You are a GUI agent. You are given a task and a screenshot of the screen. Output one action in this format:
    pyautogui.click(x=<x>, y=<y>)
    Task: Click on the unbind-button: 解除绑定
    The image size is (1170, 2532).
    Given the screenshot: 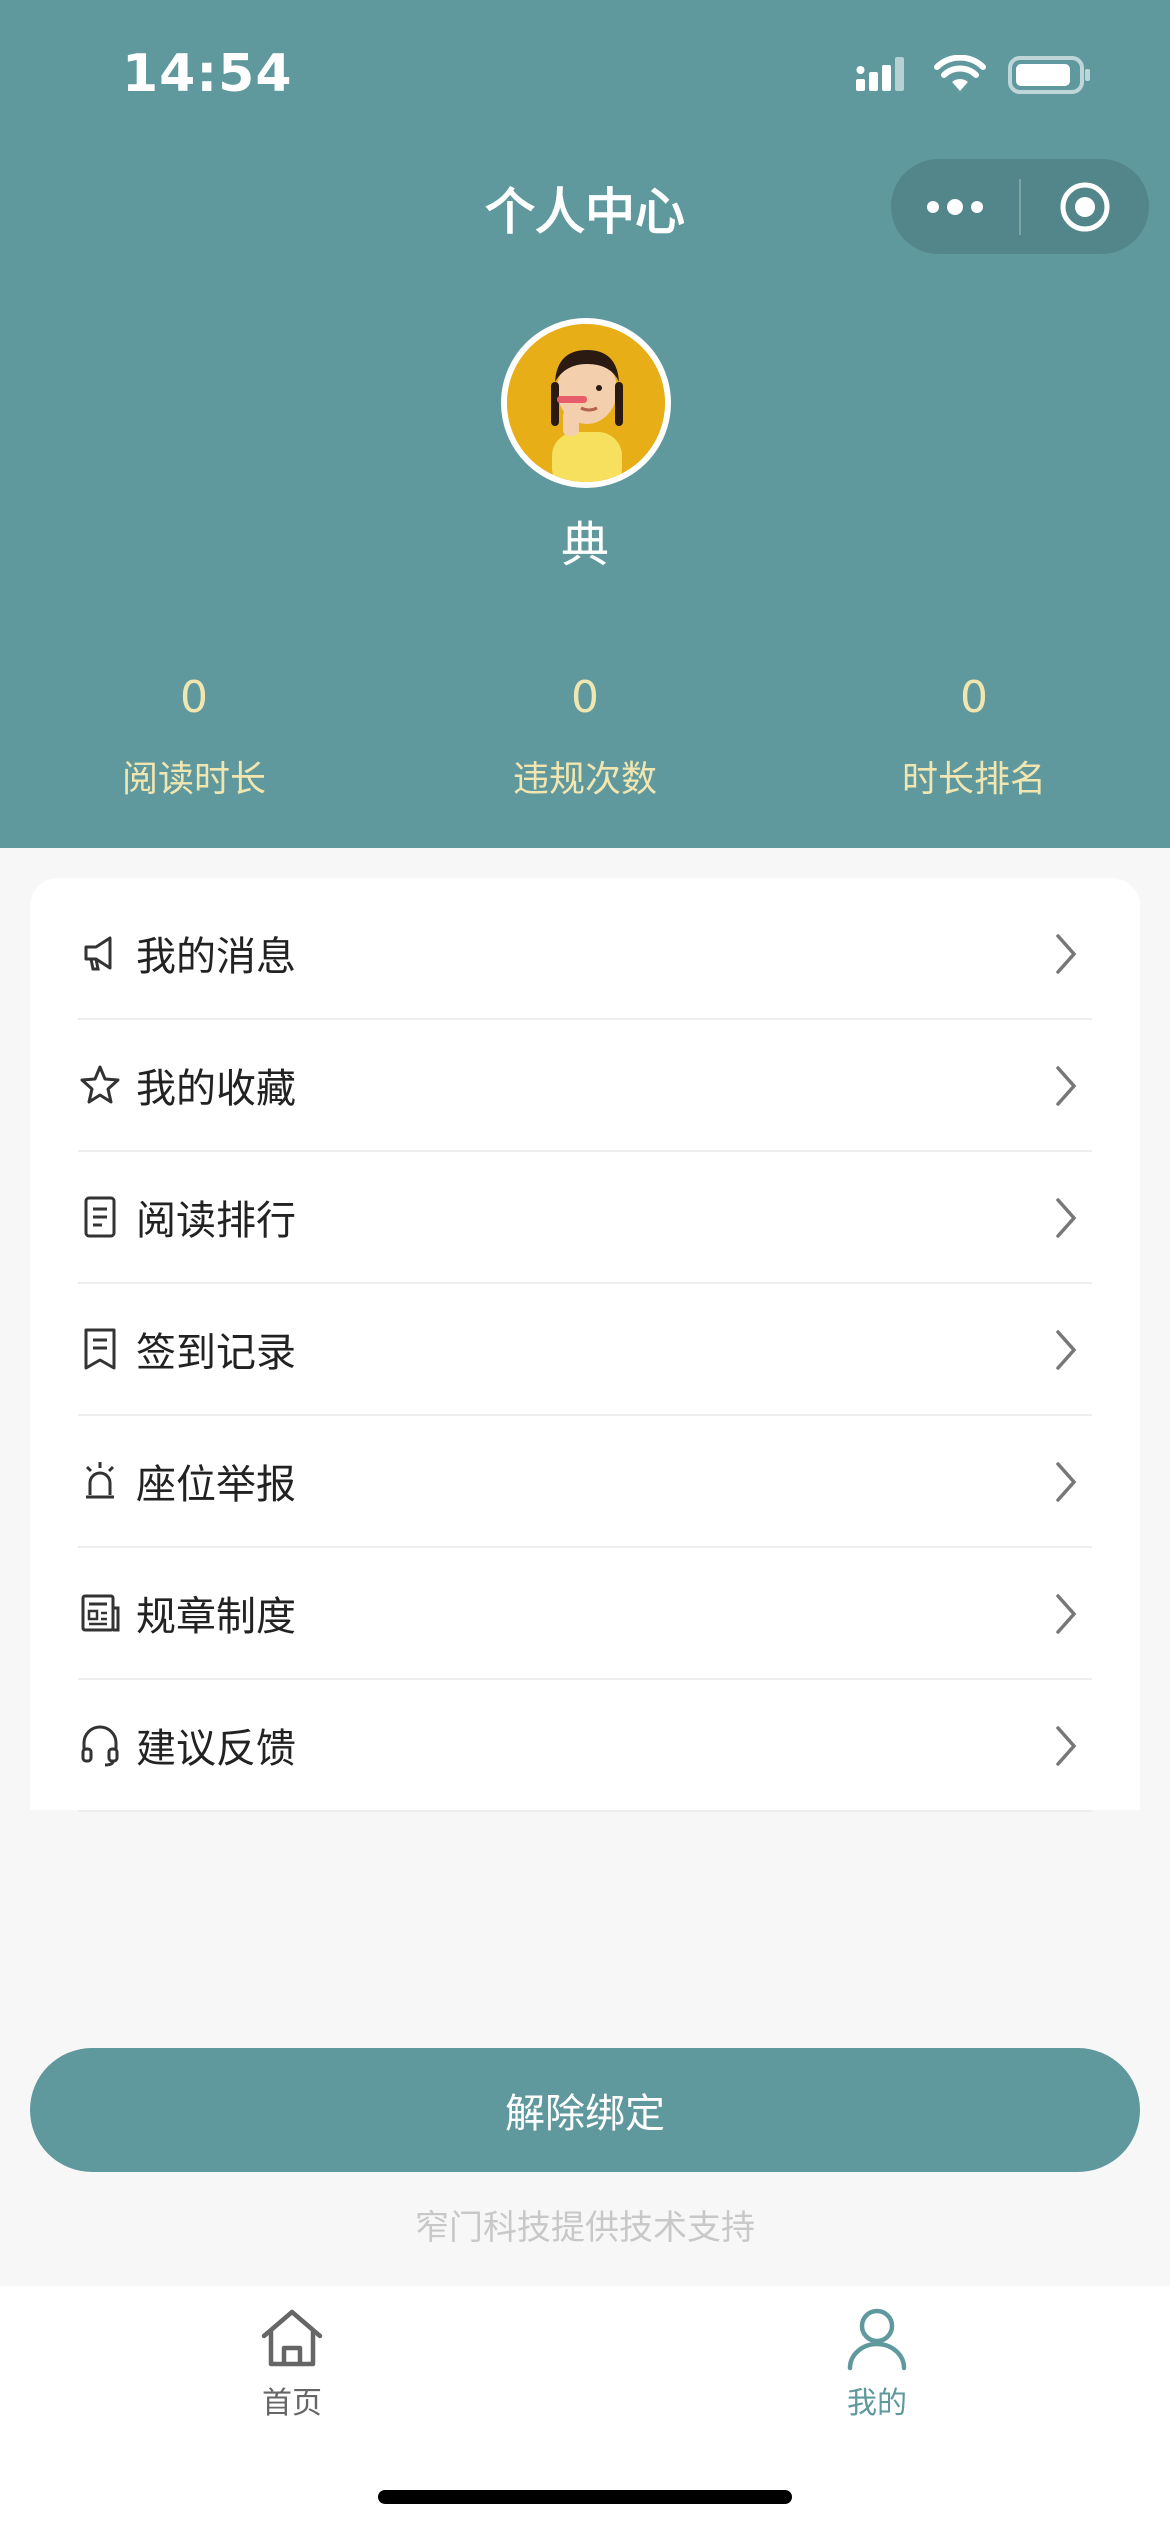 What is the action you would take?
    pyautogui.click(x=585, y=2110)
    